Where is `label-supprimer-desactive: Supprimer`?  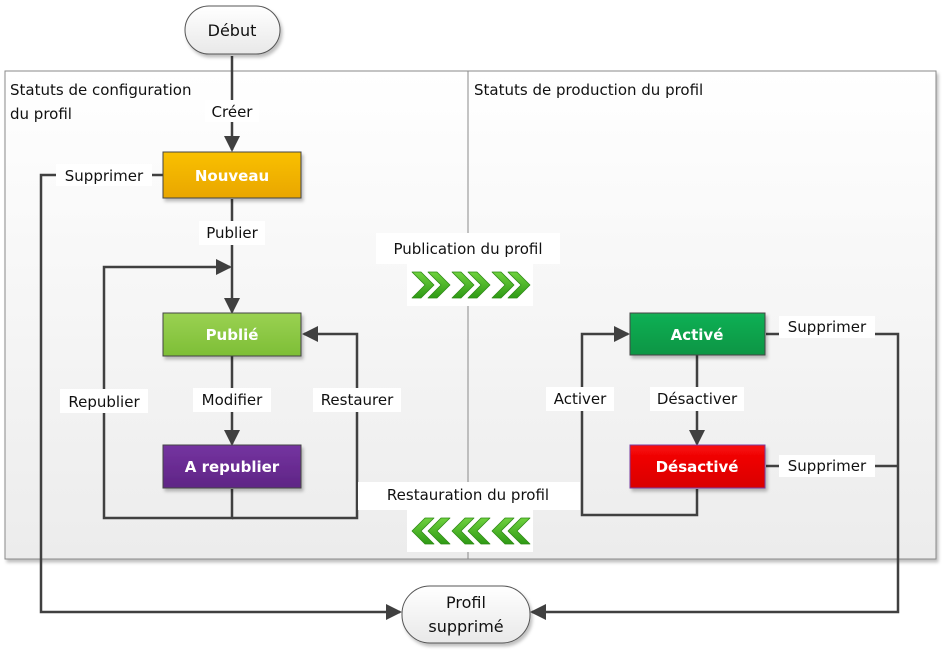 label-supprimer-desactive: Supprimer is located at coordinates (827, 466).